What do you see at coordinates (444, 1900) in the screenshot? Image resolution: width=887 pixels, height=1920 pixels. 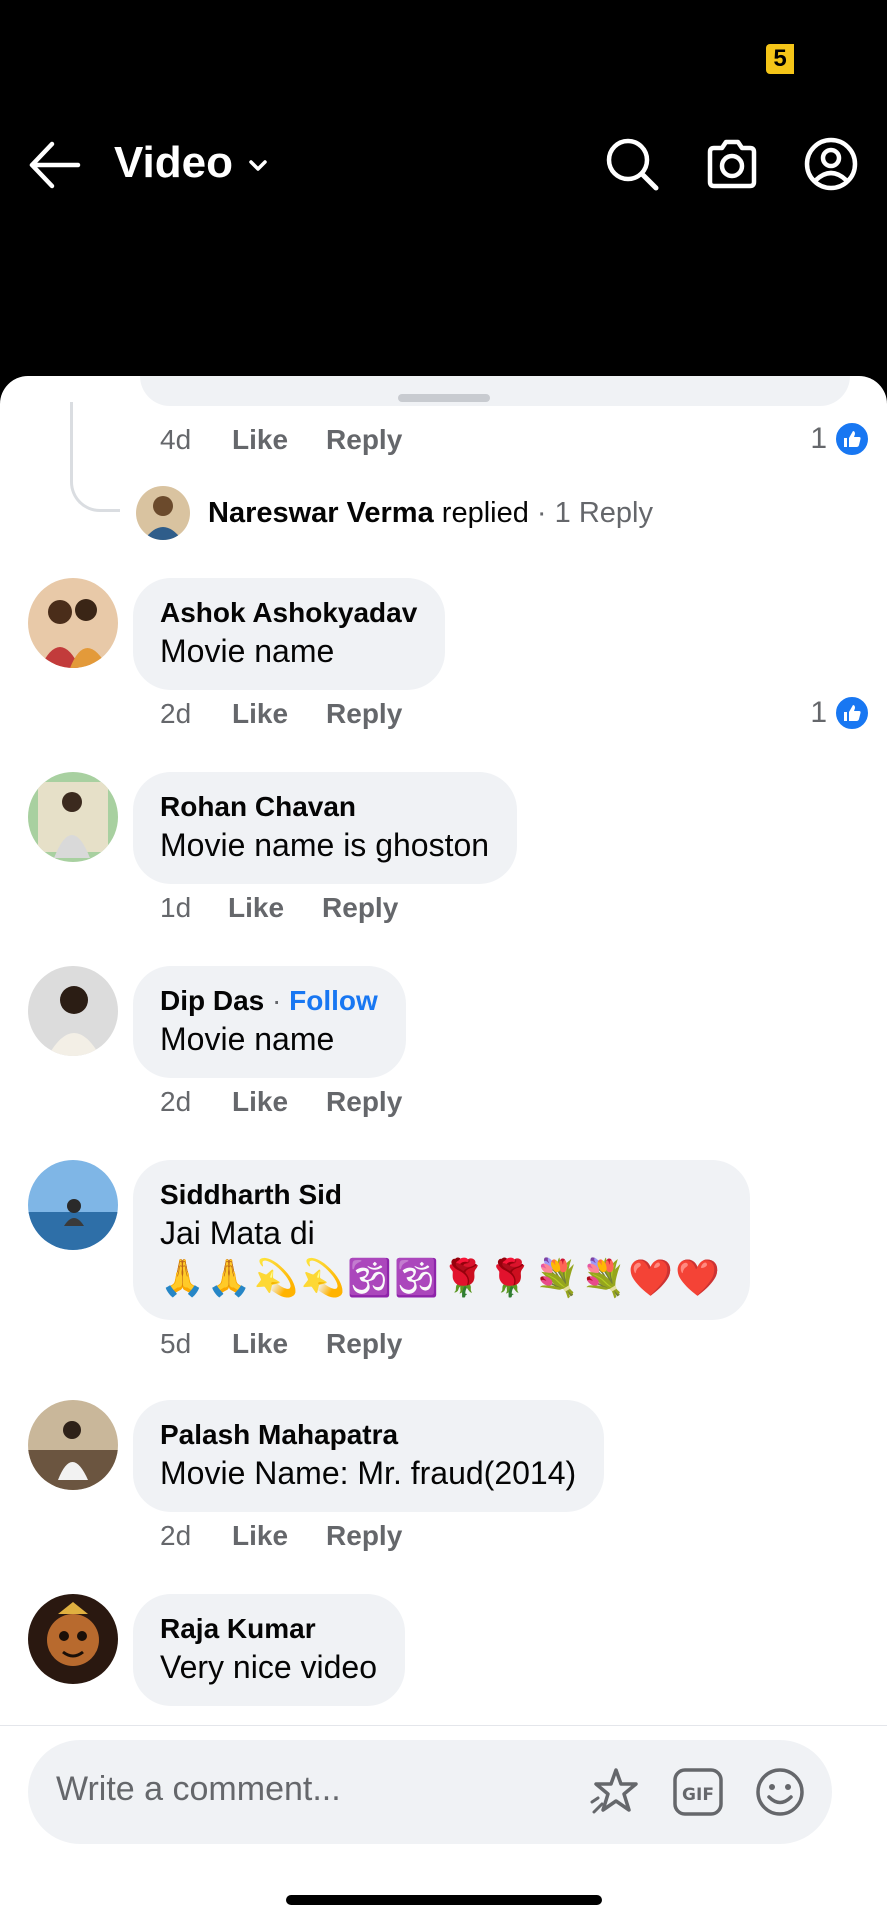 I see `home-indicator` at bounding box center [444, 1900].